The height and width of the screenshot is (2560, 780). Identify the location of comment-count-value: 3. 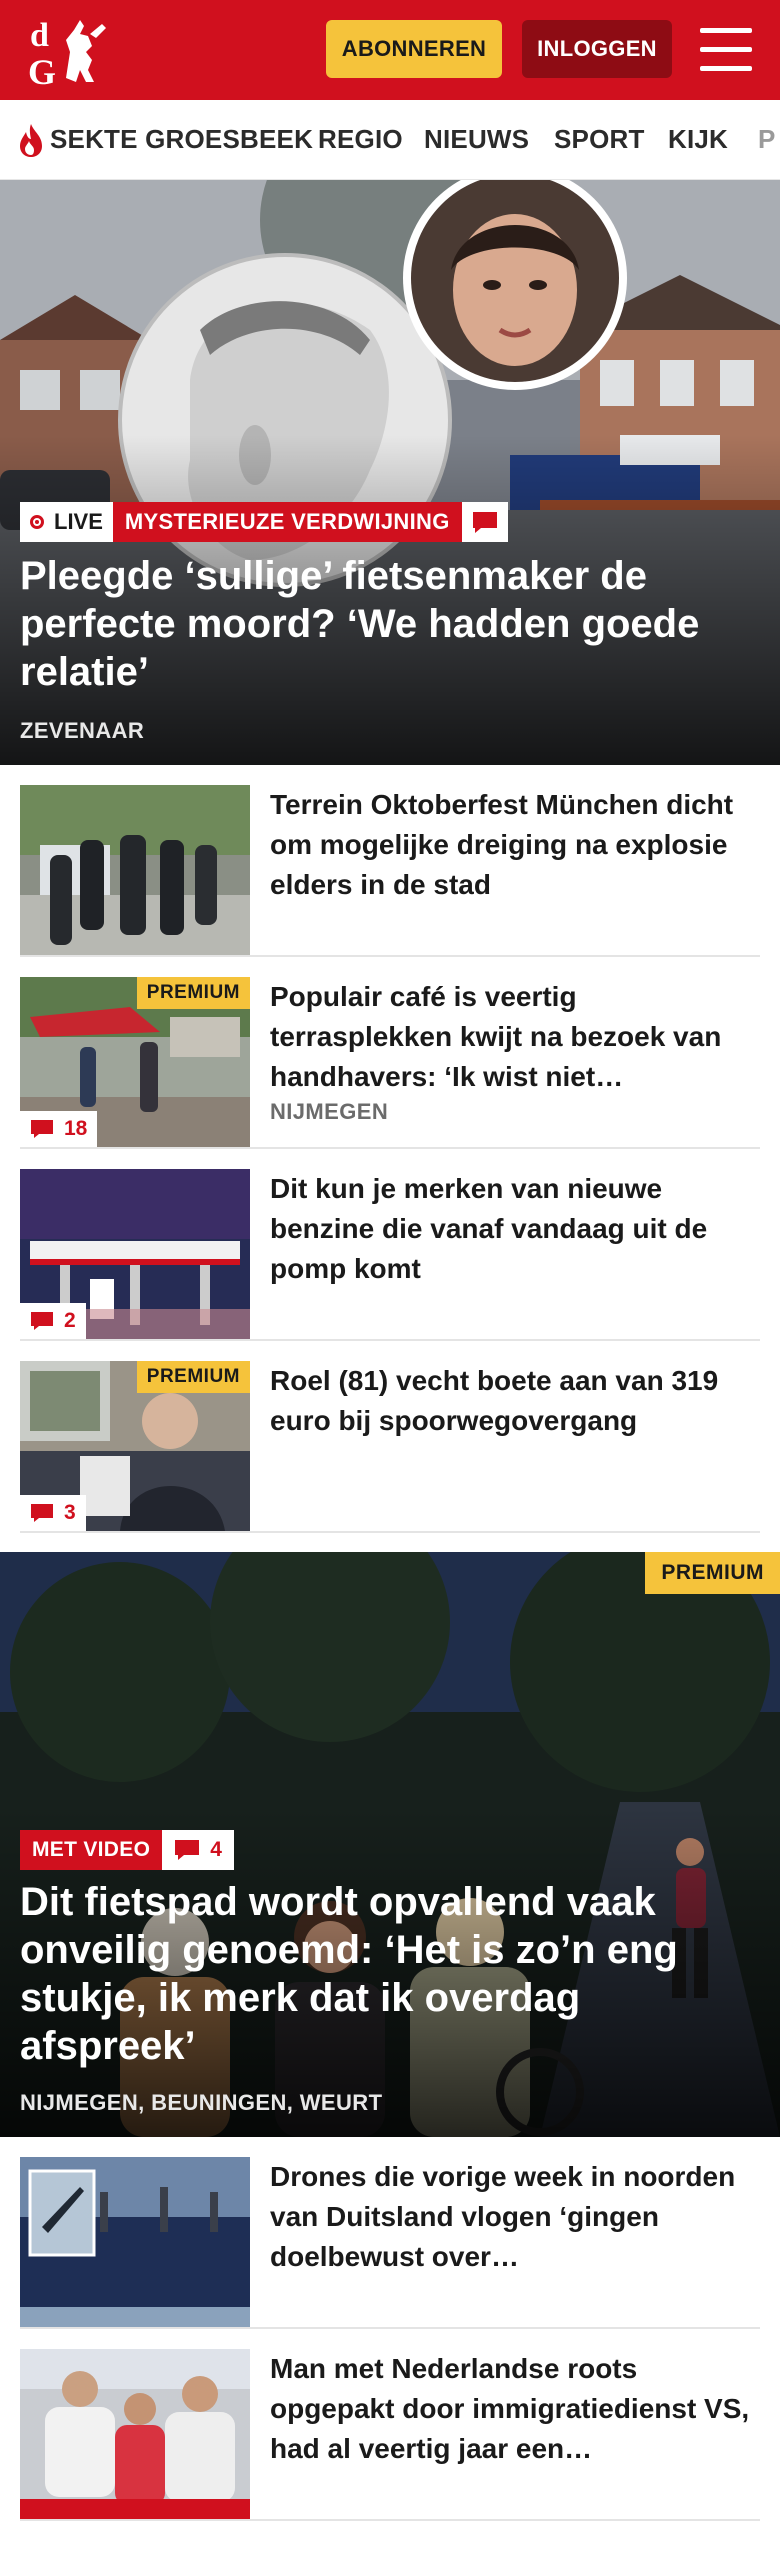
(70, 1512).